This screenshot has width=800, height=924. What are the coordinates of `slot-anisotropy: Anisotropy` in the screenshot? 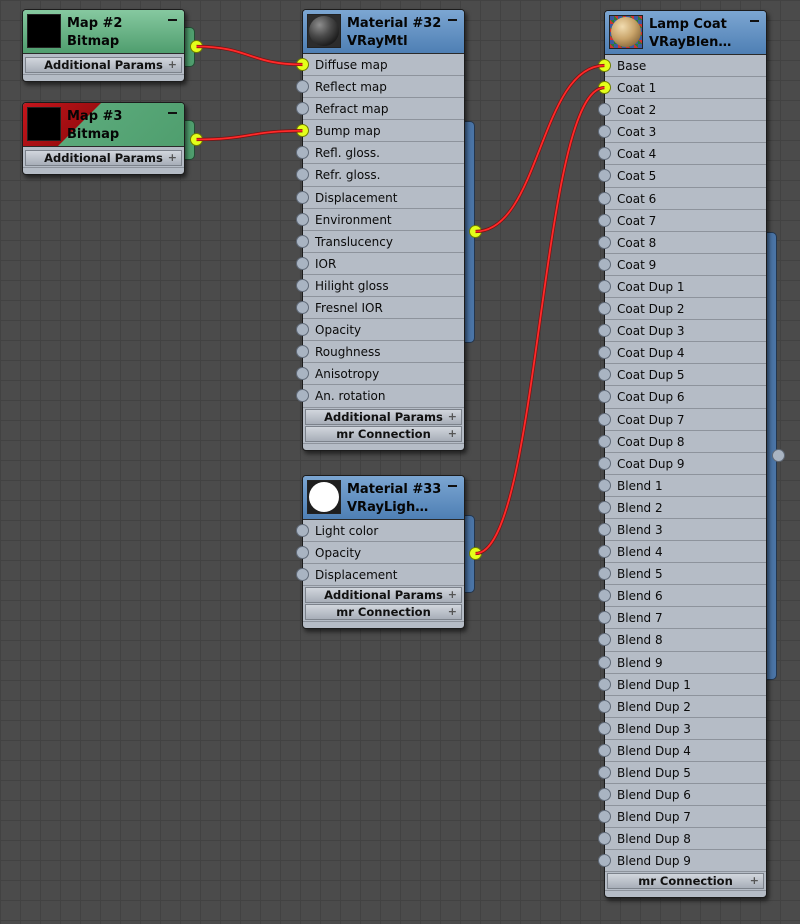 It's located at (380, 374).